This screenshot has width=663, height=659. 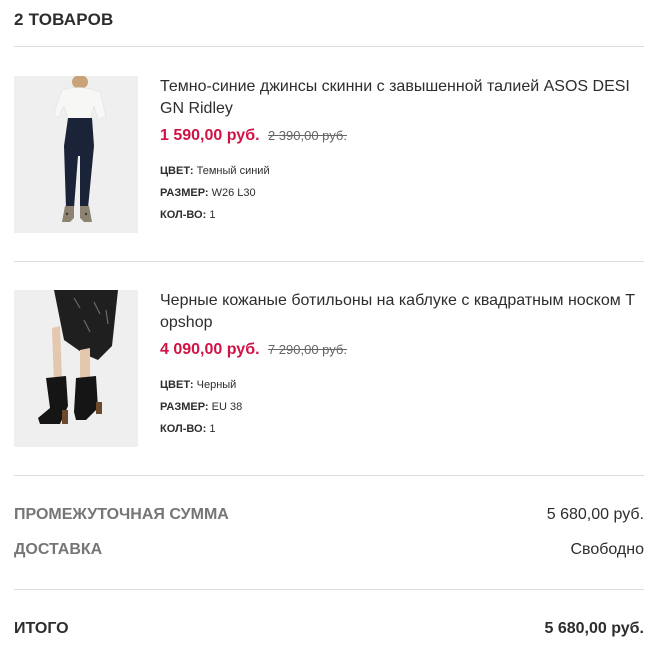 What do you see at coordinates (307, 349) in the screenshot?
I see `old-price: 7 290,00 руб.` at bounding box center [307, 349].